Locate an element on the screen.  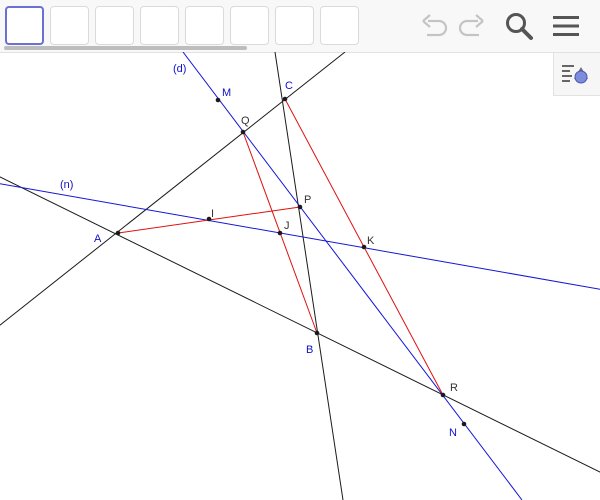
point-b is located at coordinates (317, 333).